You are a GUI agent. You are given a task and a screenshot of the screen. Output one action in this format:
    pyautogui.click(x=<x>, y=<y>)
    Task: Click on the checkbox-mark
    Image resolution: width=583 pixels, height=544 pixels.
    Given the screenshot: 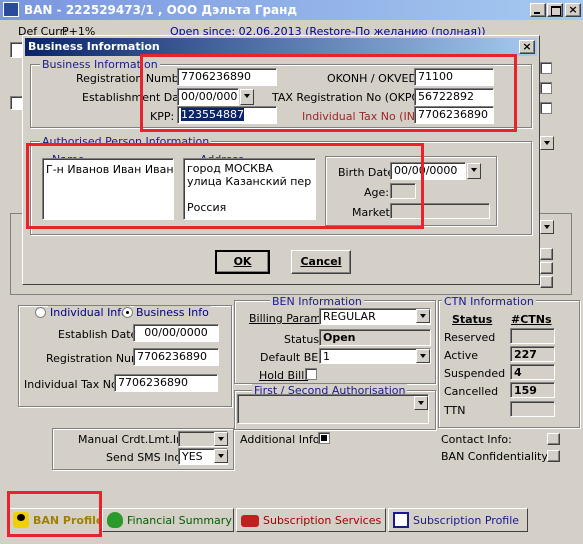 What is the action you would take?
    pyautogui.click(x=324, y=438)
    